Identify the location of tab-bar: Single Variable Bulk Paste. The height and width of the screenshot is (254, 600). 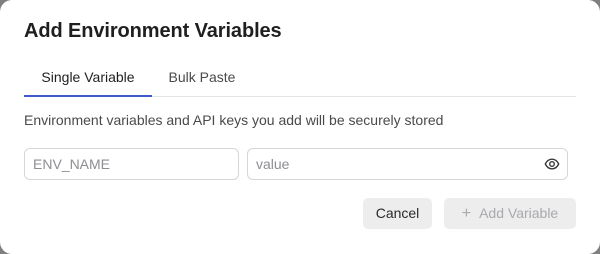
(300, 79).